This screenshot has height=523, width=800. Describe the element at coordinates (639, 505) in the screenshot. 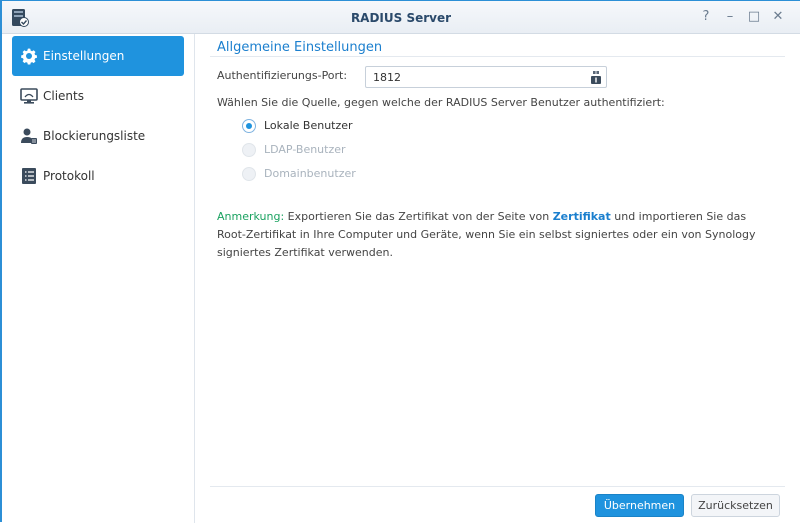

I see `apply-button: Übernehmen` at that location.